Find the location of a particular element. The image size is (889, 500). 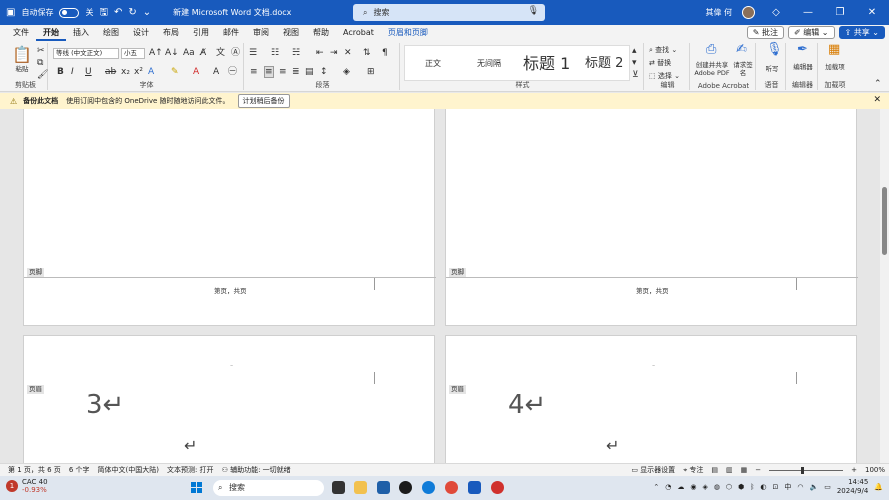

align-center-icon: ≡ is located at coordinates (269, 72).